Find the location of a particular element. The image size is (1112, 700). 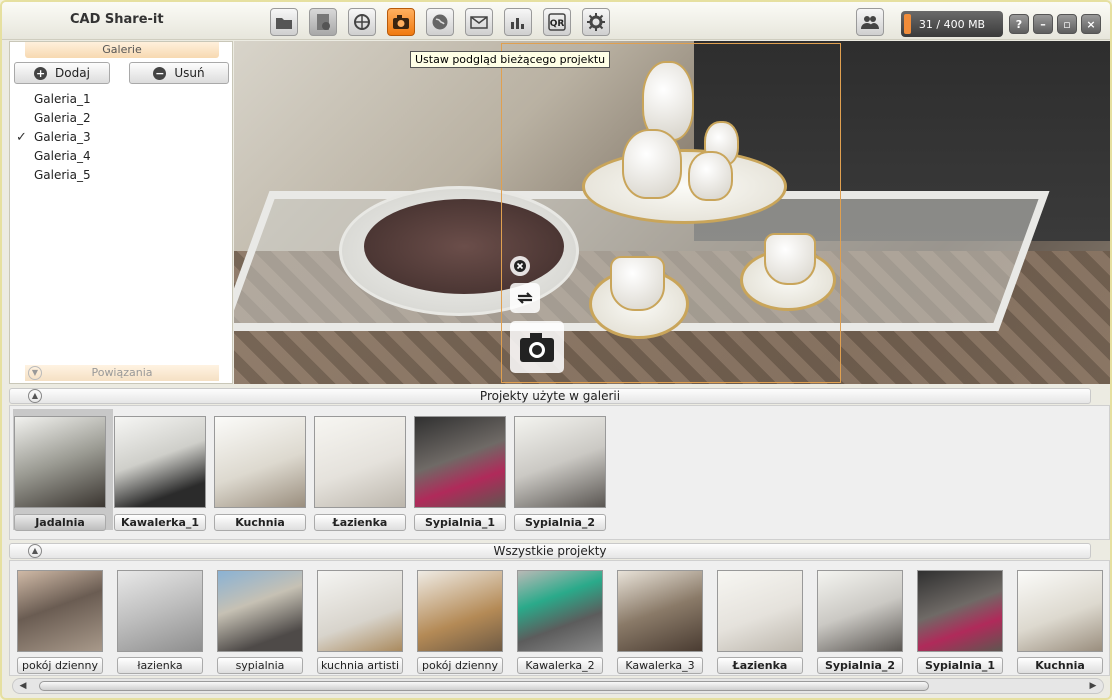

svg-text: QR is located at coordinates (557, 24).